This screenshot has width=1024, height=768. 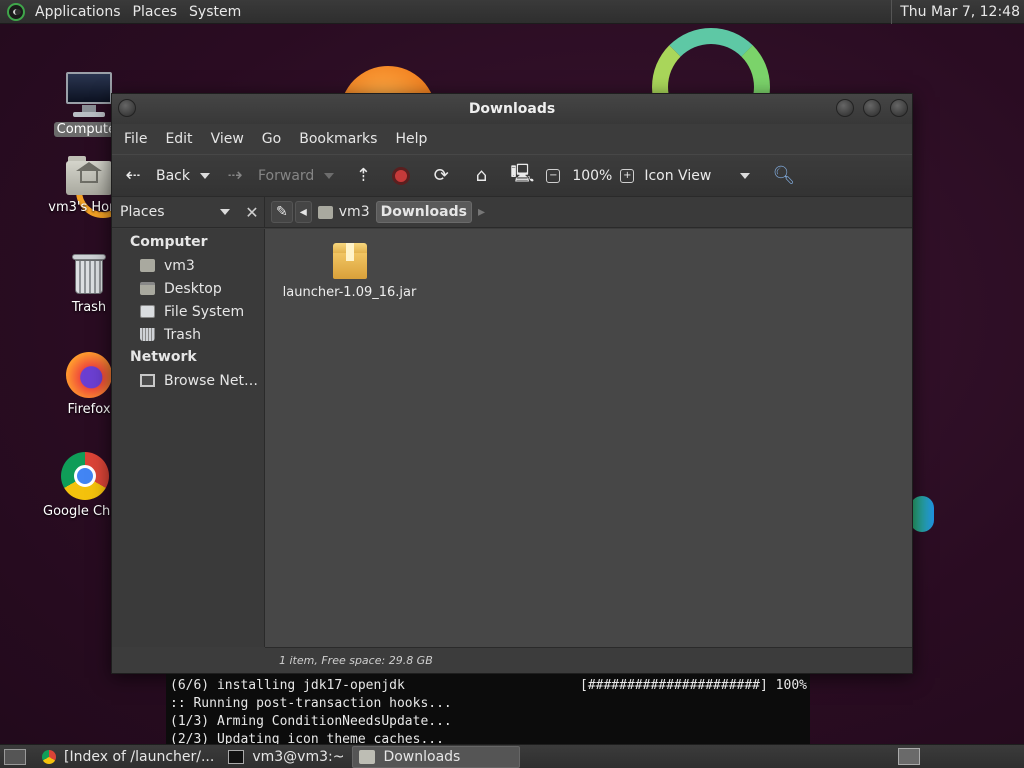 What do you see at coordinates (89, 307) in the screenshot?
I see `desktop-icon-label: Trash` at bounding box center [89, 307].